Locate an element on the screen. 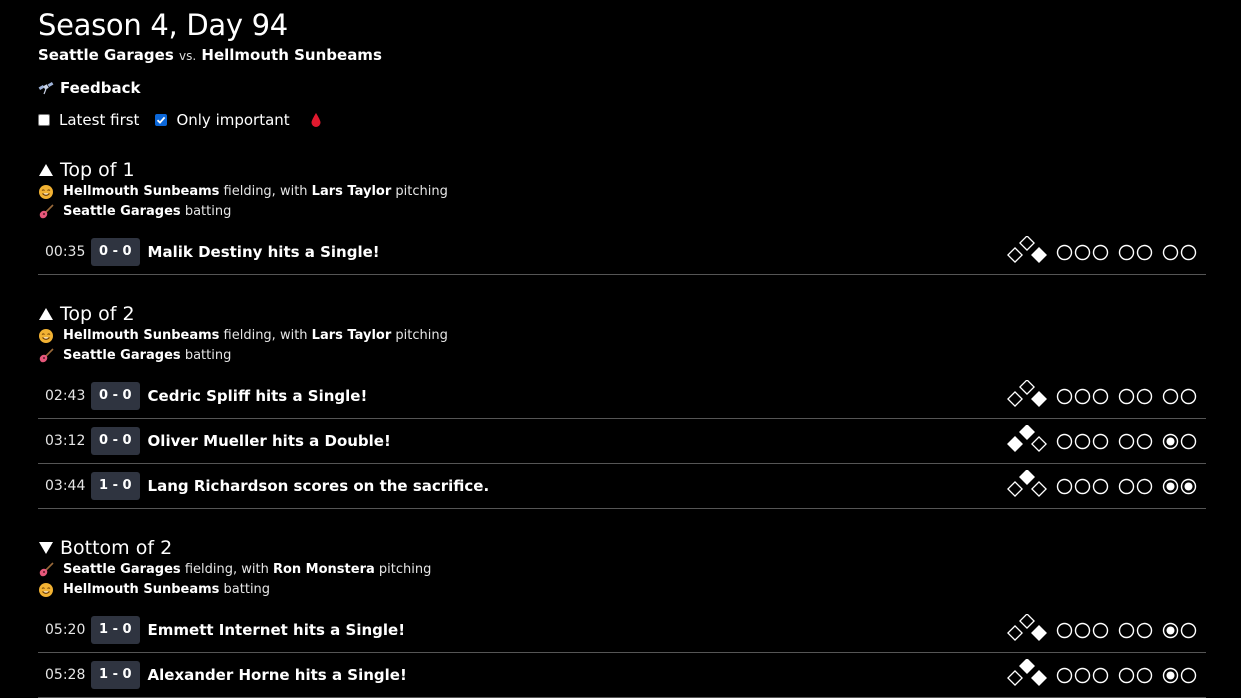 The height and width of the screenshot is (698, 1241). filter-options: Latest first Only important is located at coordinates (622, 120).